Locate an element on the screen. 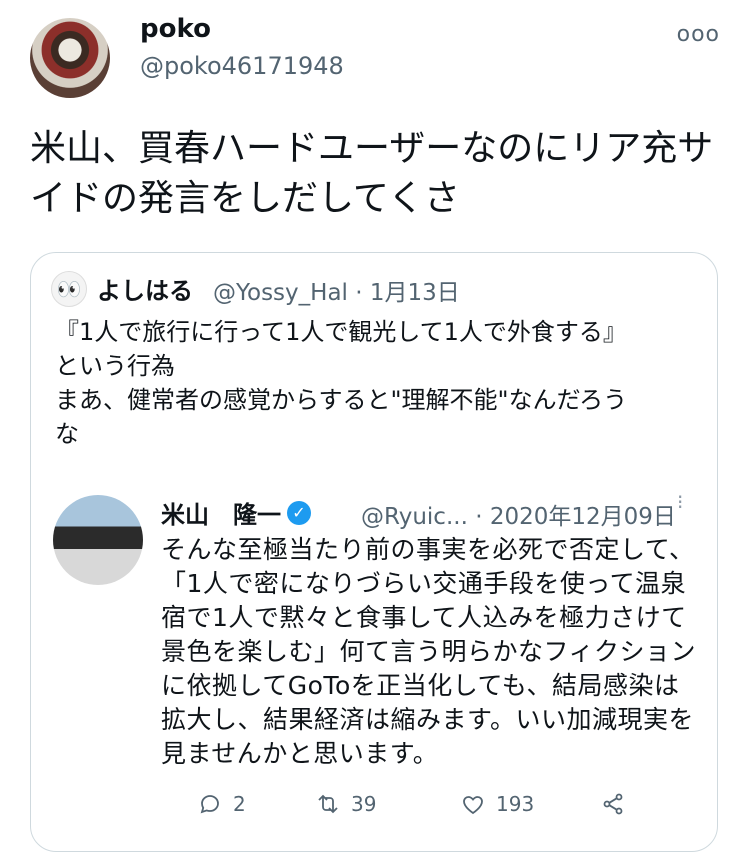 The width and height of the screenshot is (750, 852). quote-line: という行為 is located at coordinates (115, 366).